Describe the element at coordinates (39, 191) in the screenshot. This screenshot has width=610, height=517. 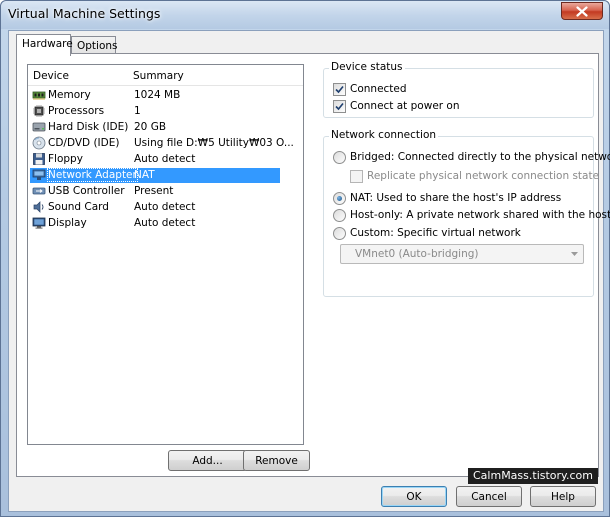
I see `usb-icon` at that location.